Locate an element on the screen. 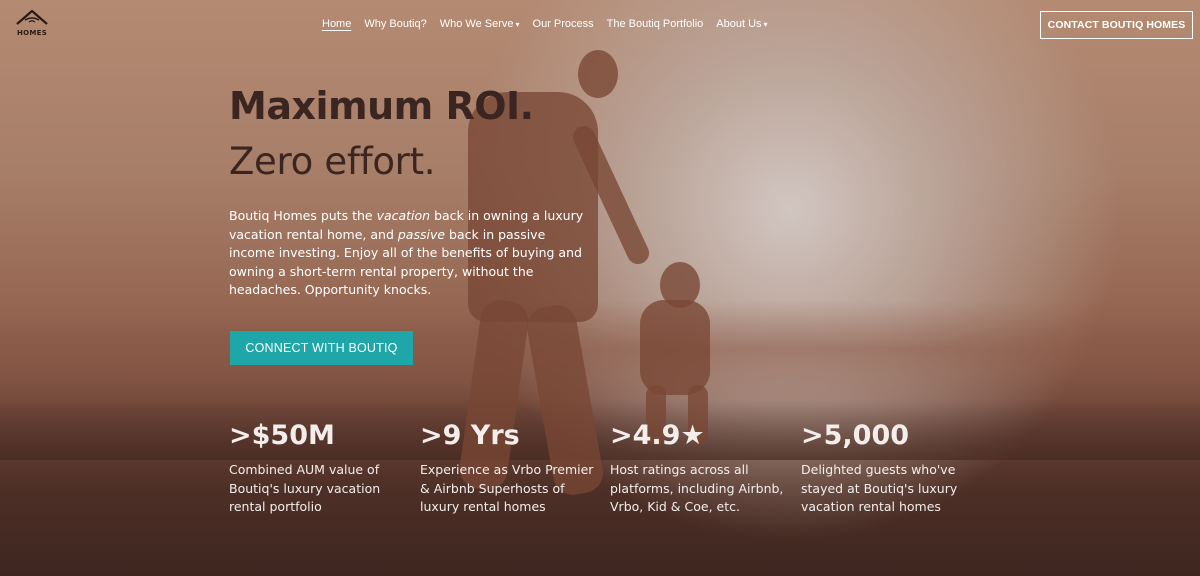  nav-portfolio-label: The Boutiq Portfolio is located at coordinates (655, 24).